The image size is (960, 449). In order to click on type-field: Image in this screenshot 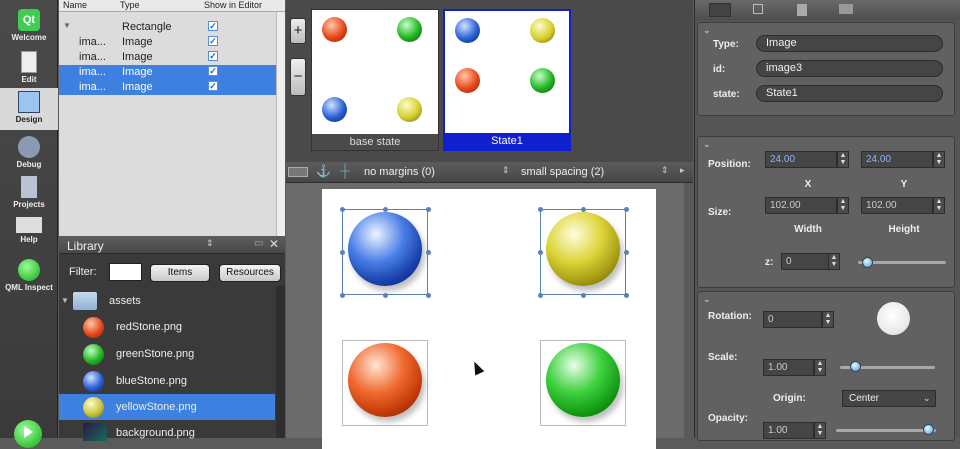, I will do `click(849, 43)`.